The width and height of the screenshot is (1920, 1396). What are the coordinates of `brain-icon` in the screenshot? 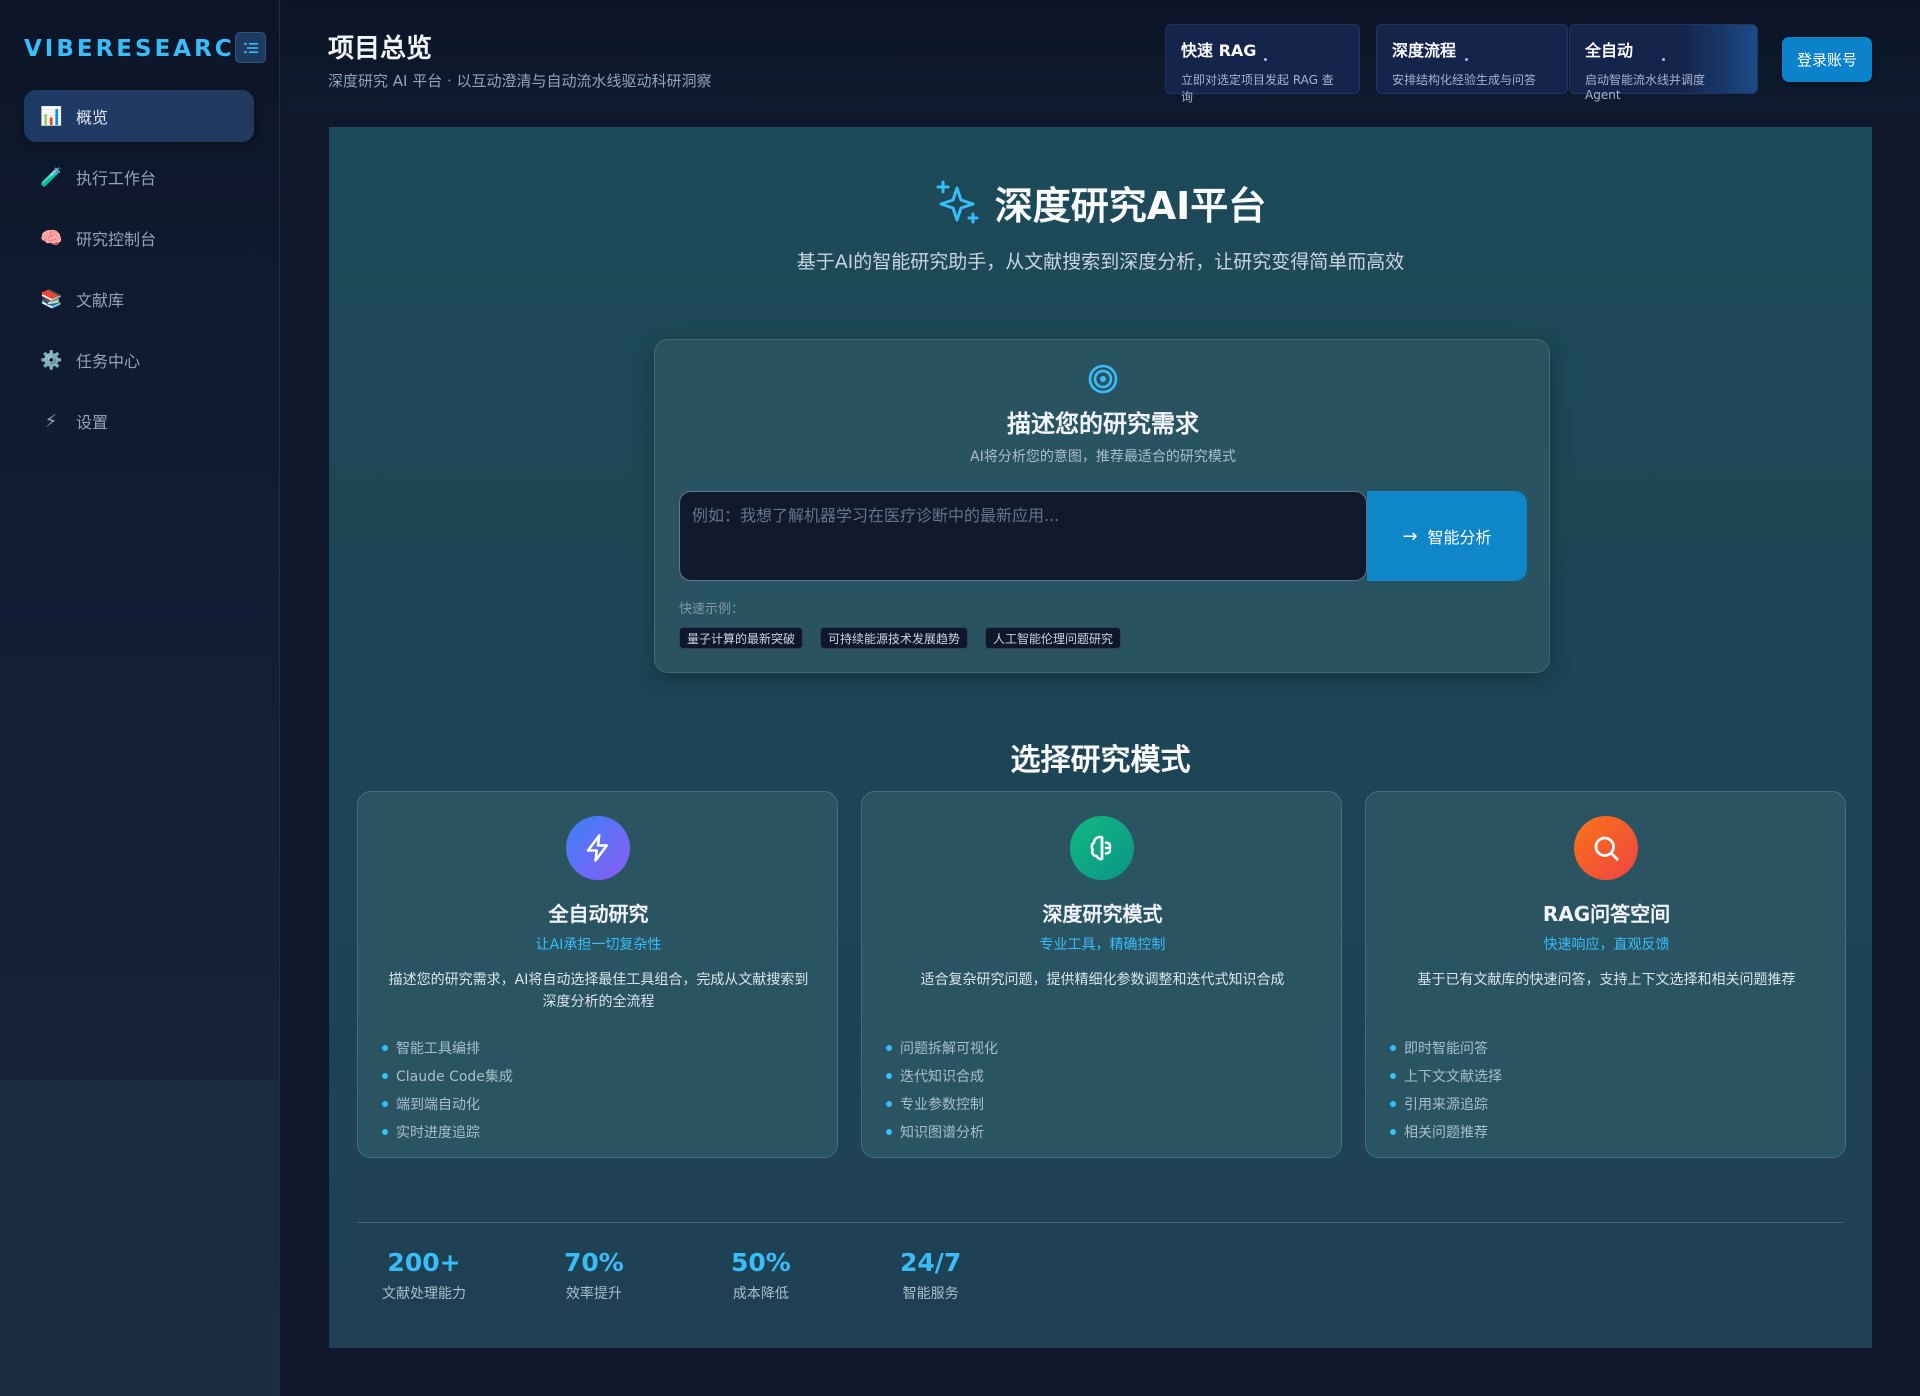 It's located at (1102, 848).